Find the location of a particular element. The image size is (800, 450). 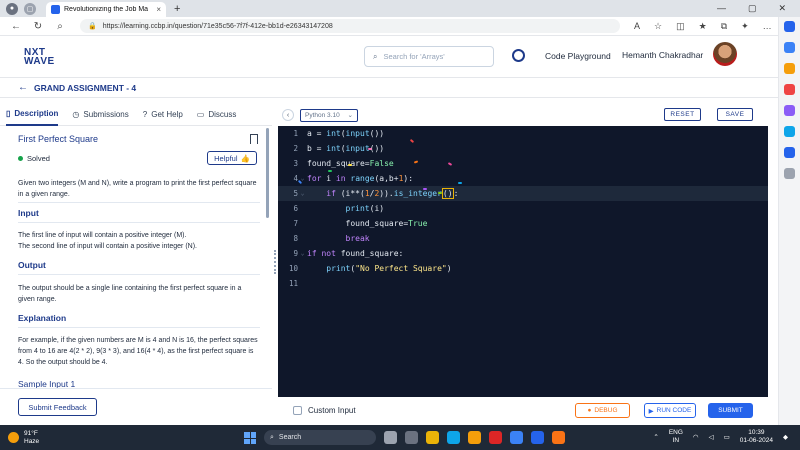

scrollbar is located at coordinates (267, 173).